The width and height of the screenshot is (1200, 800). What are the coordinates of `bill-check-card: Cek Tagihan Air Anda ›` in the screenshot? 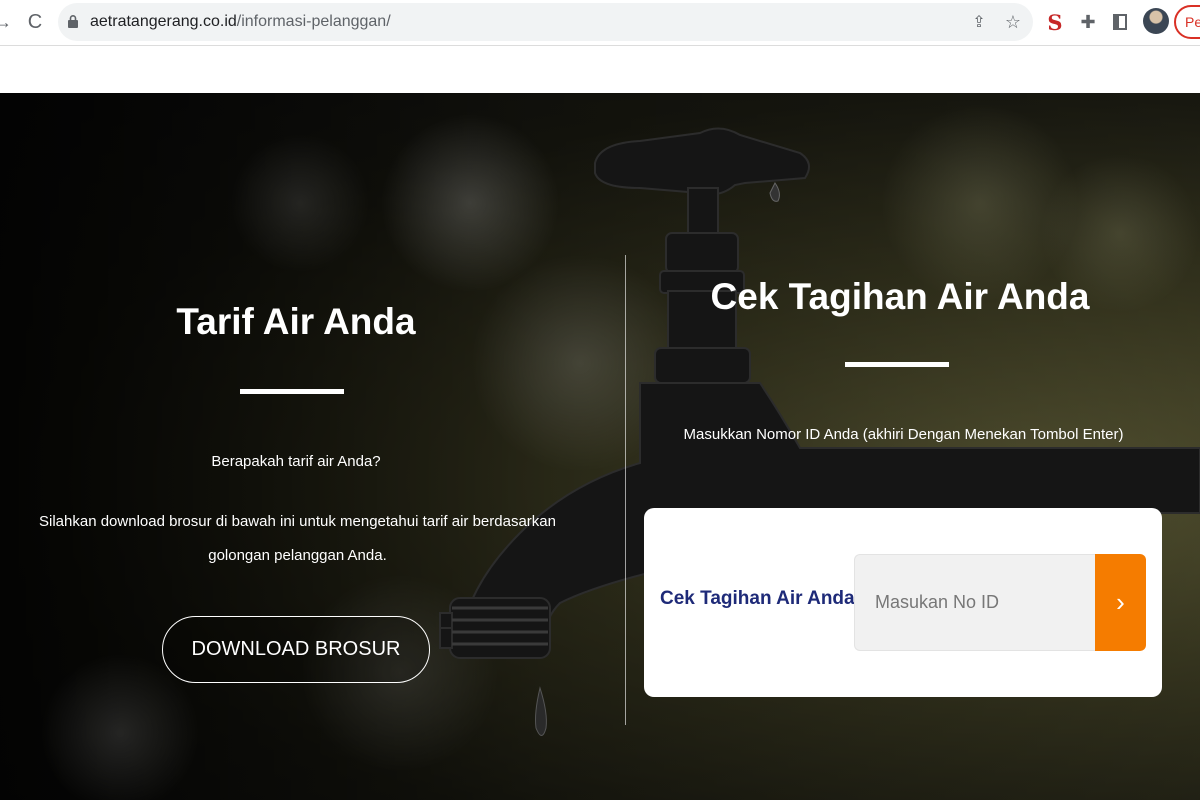 It's located at (903, 602).